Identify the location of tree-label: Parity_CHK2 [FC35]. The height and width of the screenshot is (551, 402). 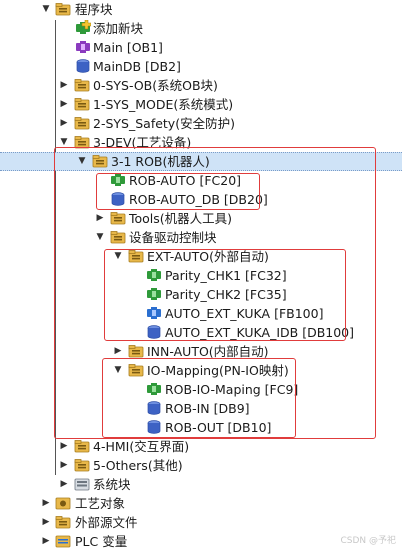
(226, 294).